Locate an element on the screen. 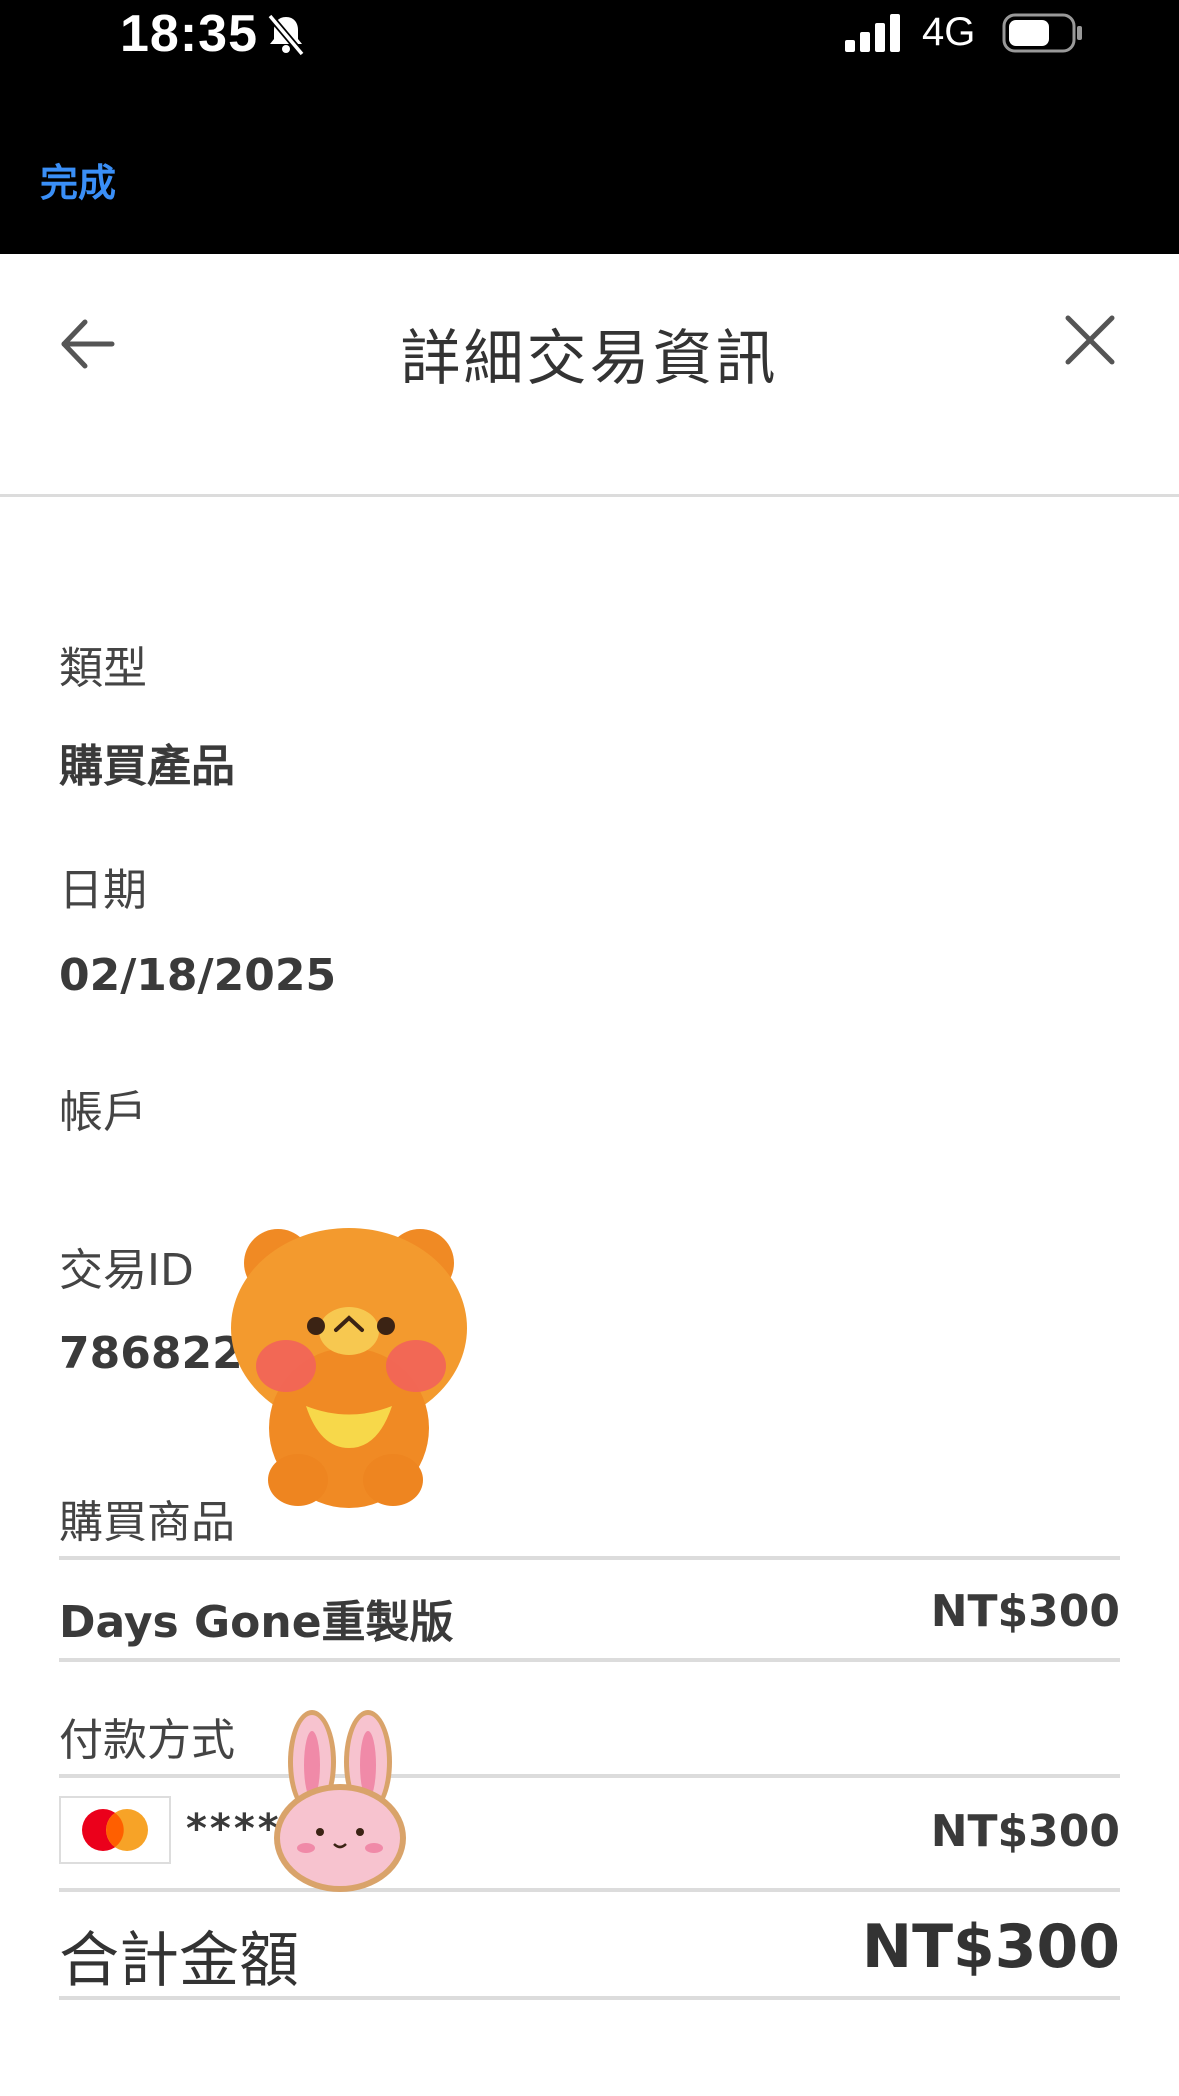  status-time: 18:35 is located at coordinates (189, 34).